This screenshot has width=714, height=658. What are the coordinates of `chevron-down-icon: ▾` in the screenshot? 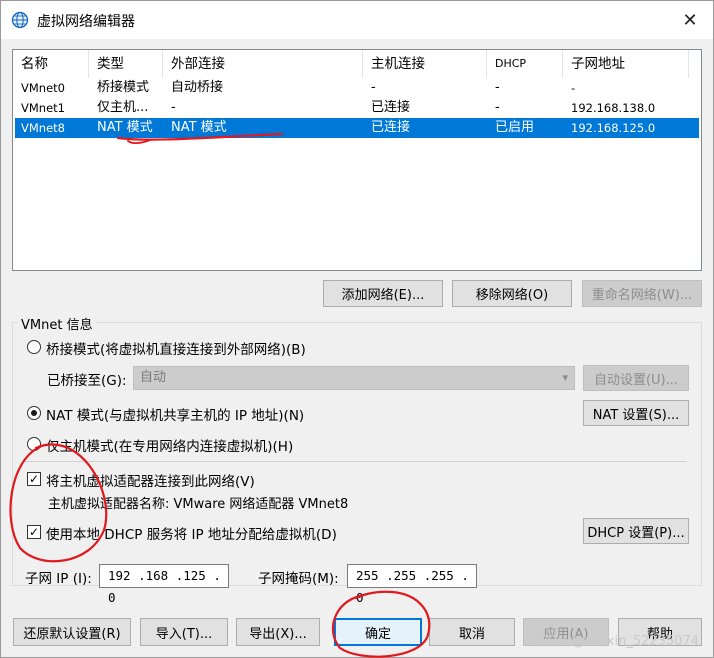 It's located at (565, 377).